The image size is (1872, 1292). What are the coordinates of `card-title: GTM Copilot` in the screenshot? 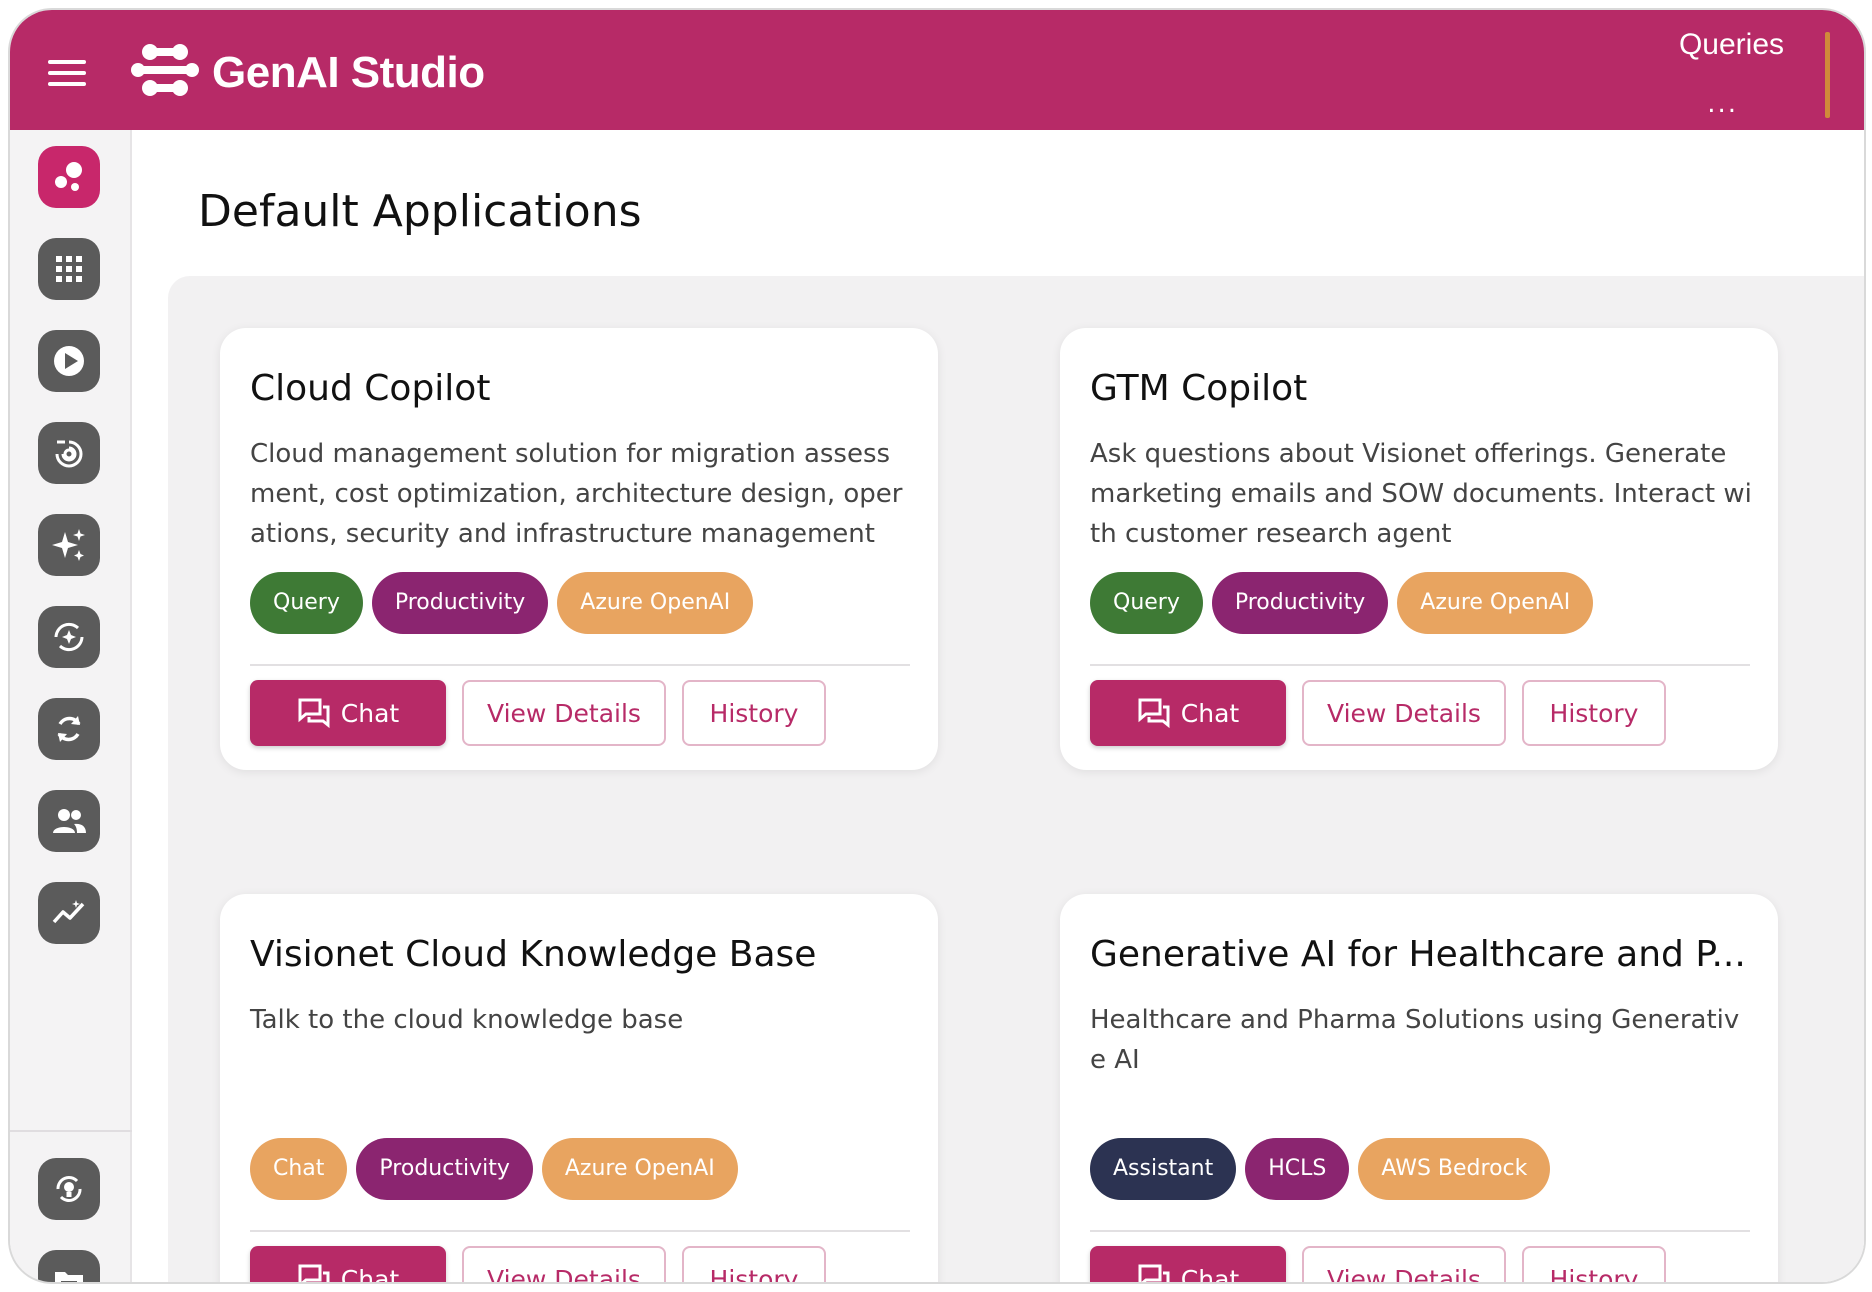 It's located at (1199, 388).